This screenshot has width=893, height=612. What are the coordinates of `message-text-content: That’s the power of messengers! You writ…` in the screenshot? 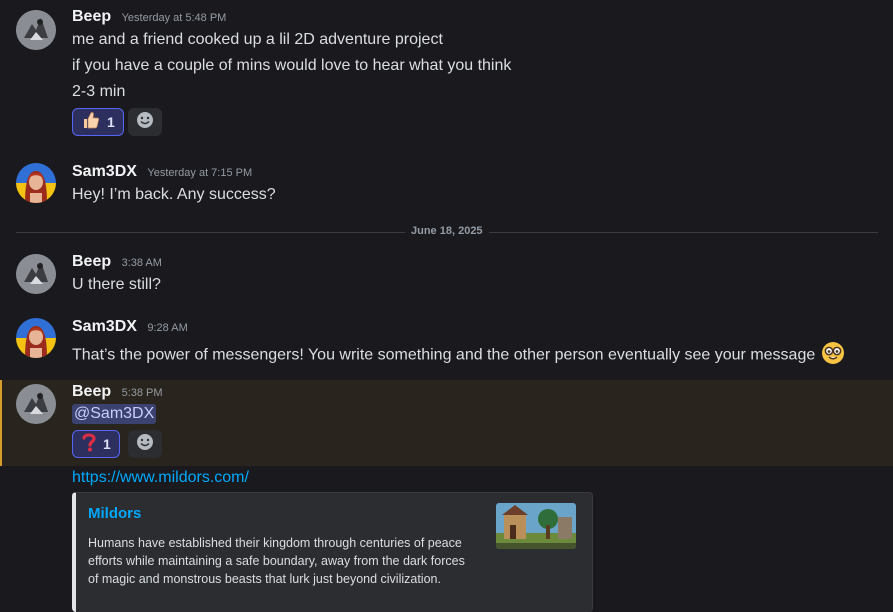 It's located at (444, 355).